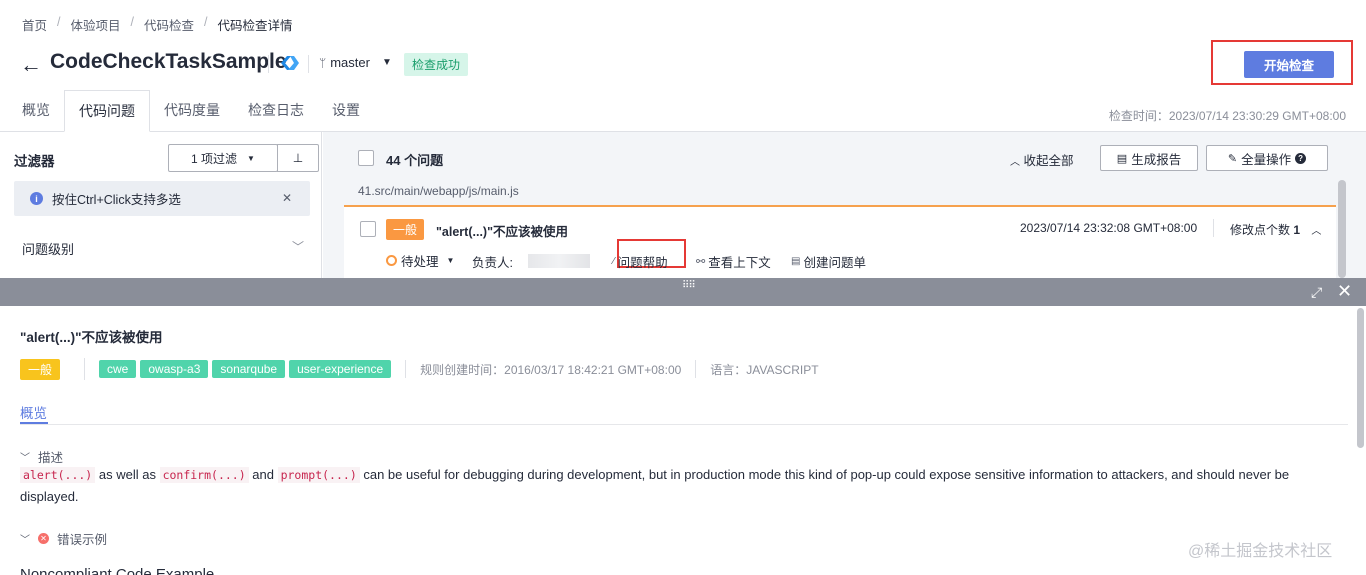 This screenshot has height=575, width=1366. Describe the element at coordinates (1227, 116) in the screenshot. I see `check-time: 检查时间：2023/07/14 23:30:29 GMT+08:00` at that location.